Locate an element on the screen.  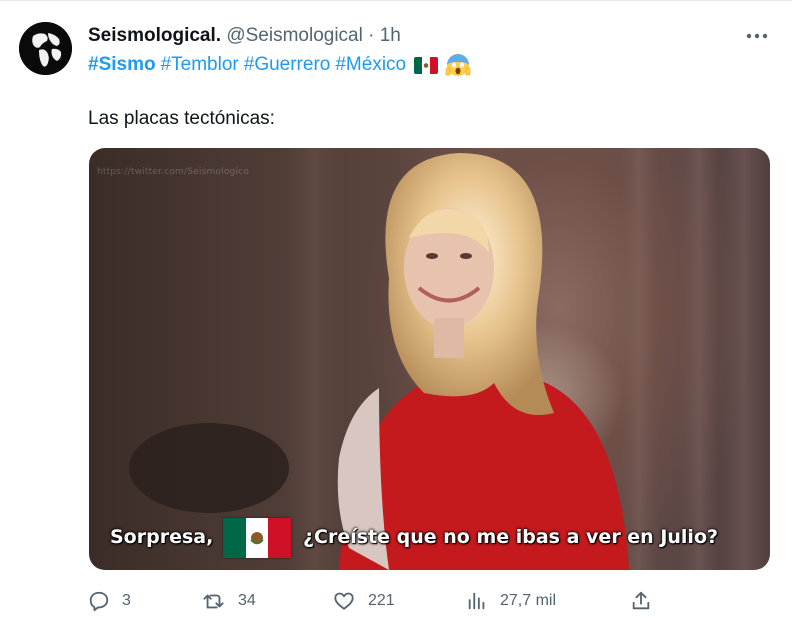
hashtag-temblor: #Temblor is located at coordinates (200, 65).